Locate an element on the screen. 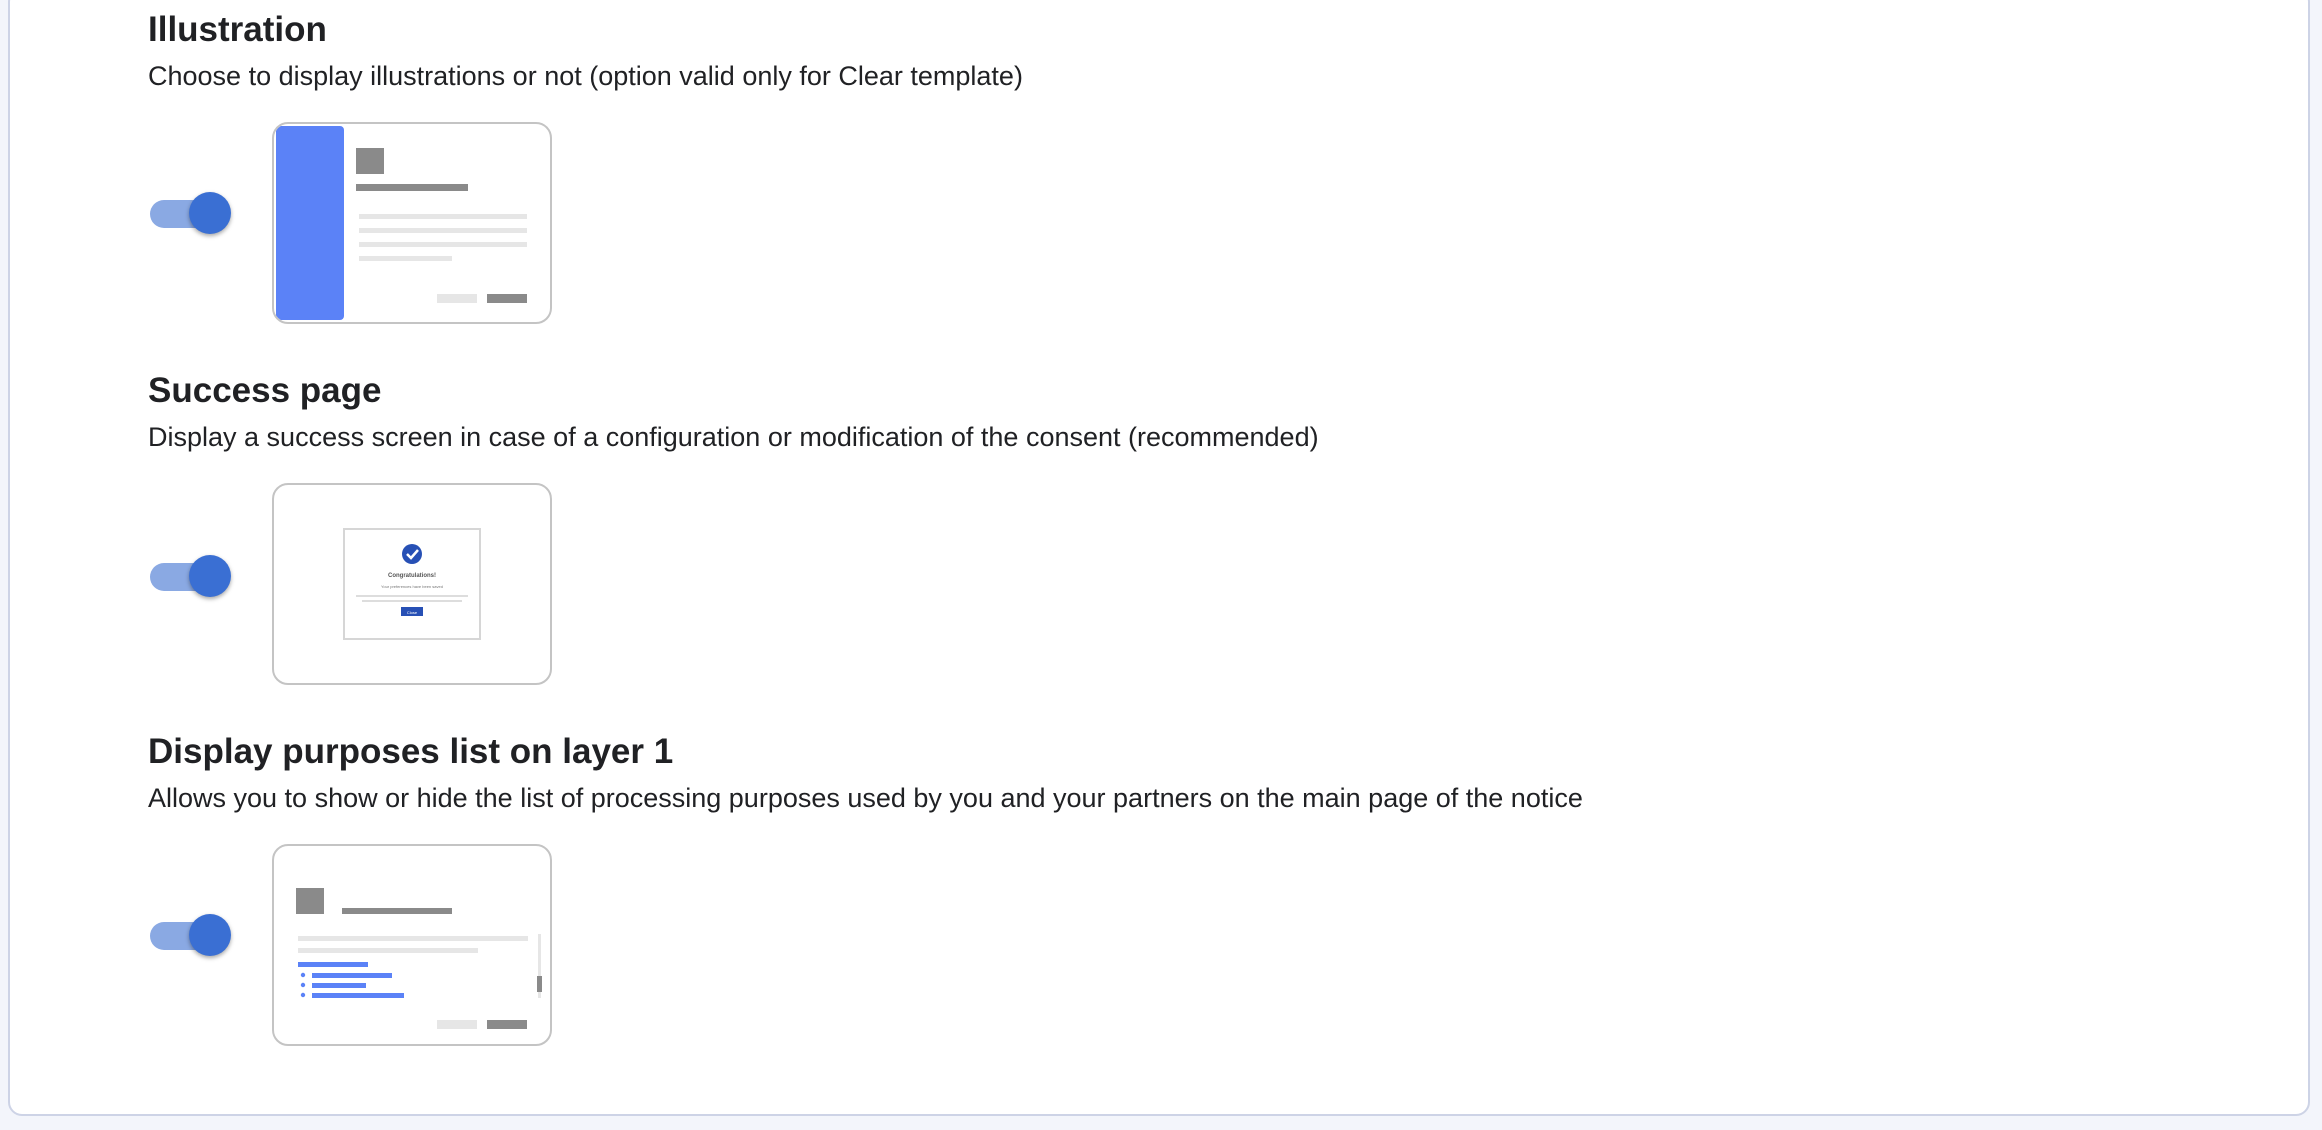 This screenshot has height=1130, width=2322. purposes-list-preview-icon is located at coordinates (412, 945).